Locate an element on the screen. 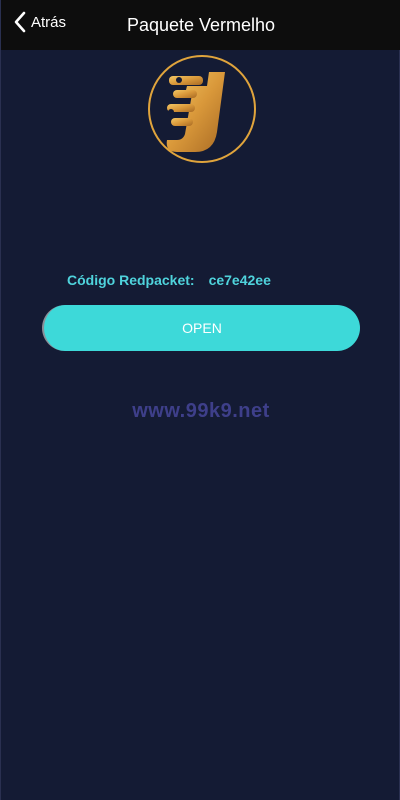 The image size is (400, 800). top-bar: Atrás Paquete Vermelho is located at coordinates (200, 25).